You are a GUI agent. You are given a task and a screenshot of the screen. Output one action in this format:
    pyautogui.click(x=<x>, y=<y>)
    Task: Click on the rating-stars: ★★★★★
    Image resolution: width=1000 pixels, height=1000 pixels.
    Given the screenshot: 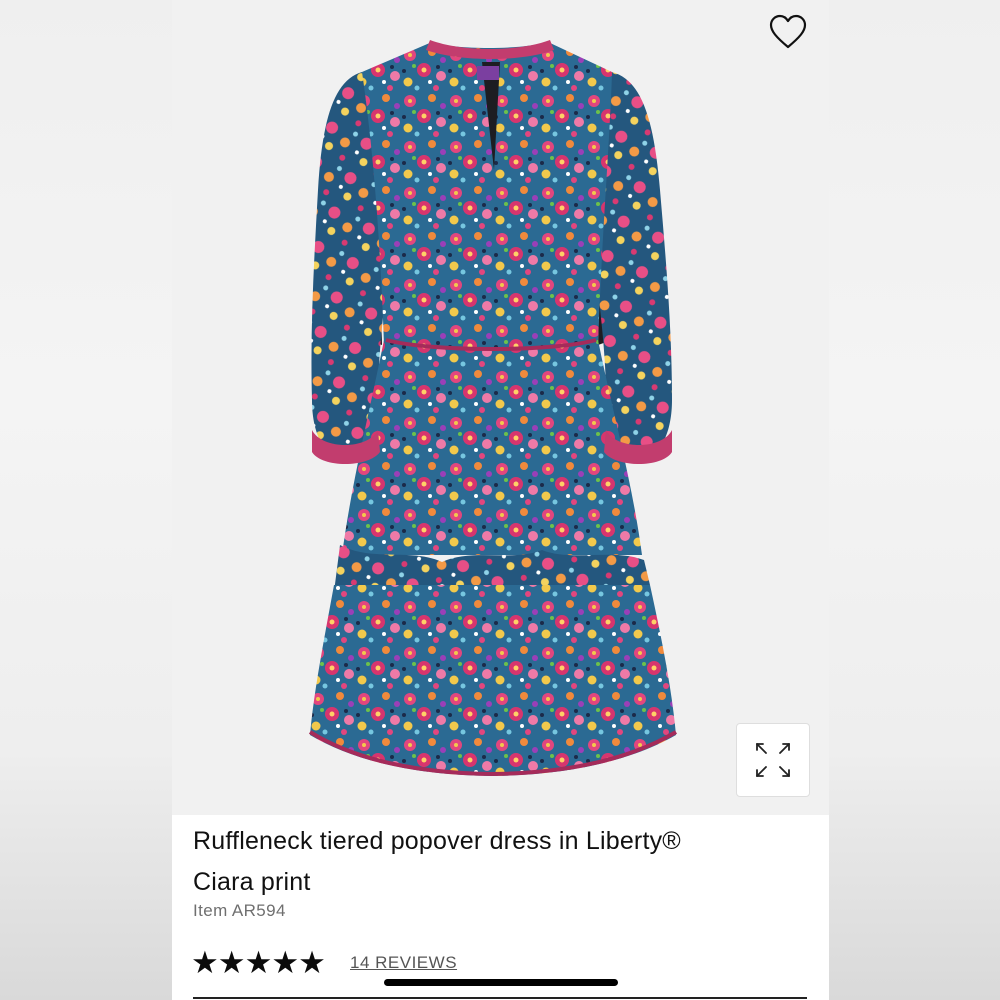 What is the action you would take?
    pyautogui.click(x=258, y=962)
    